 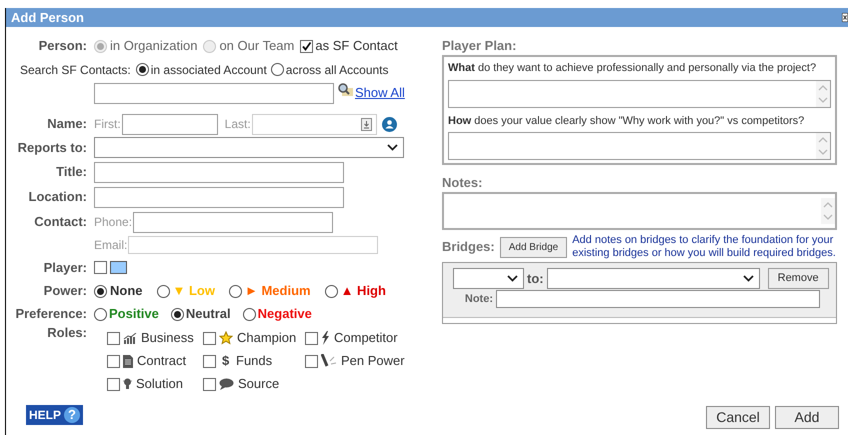 What do you see at coordinates (47, 17) in the screenshot?
I see `window-title: Add Person` at bounding box center [47, 17].